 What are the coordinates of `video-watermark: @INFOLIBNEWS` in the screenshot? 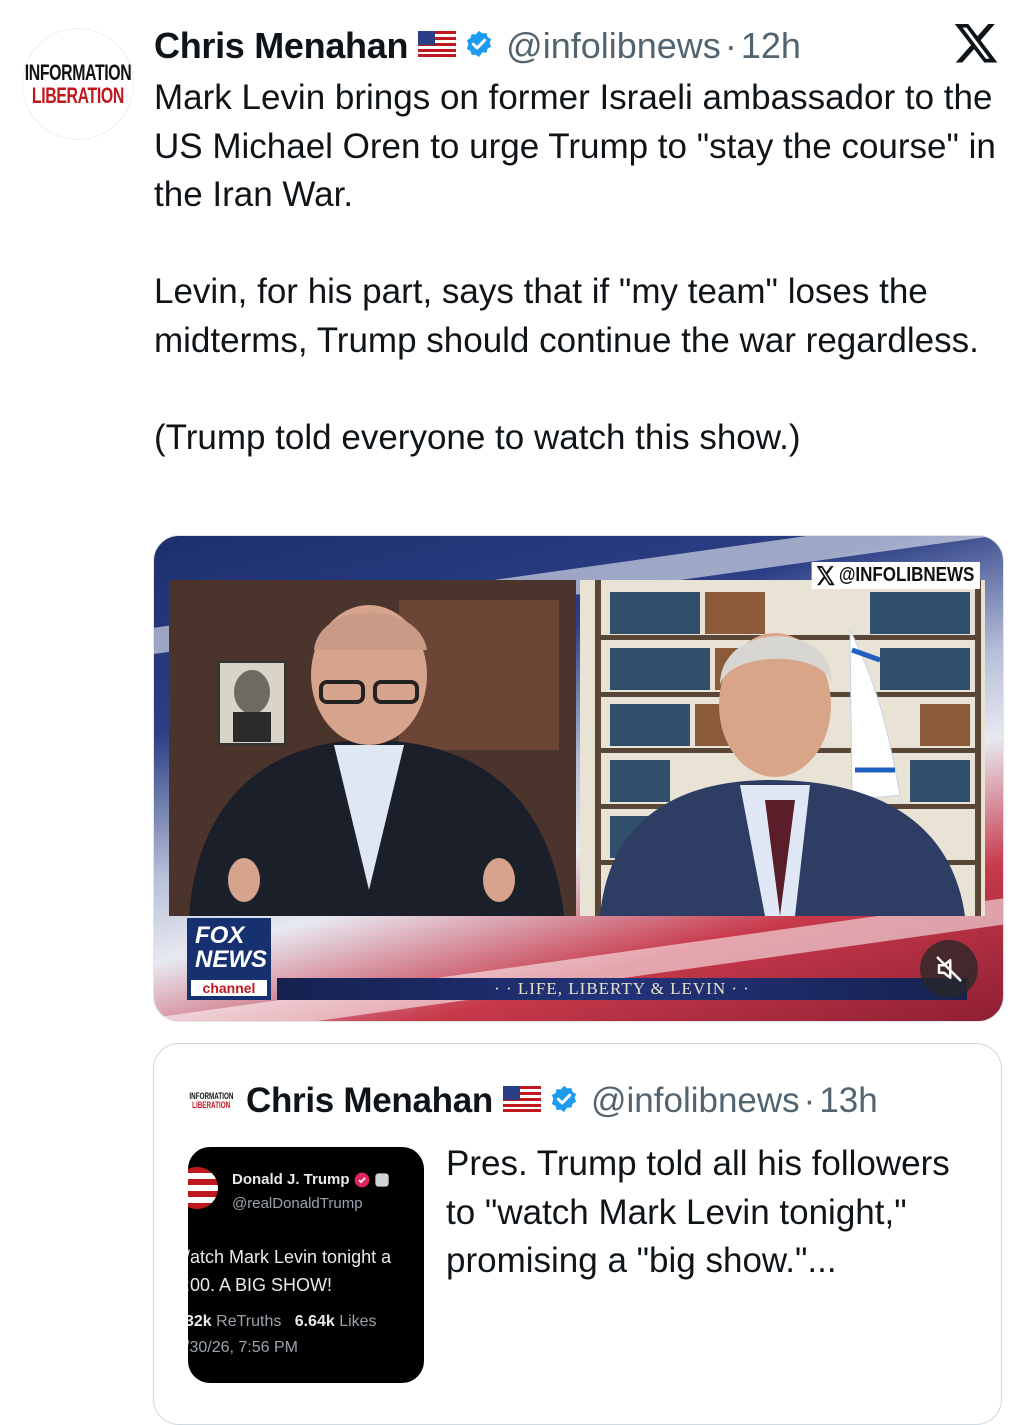 It's located at (895, 575).